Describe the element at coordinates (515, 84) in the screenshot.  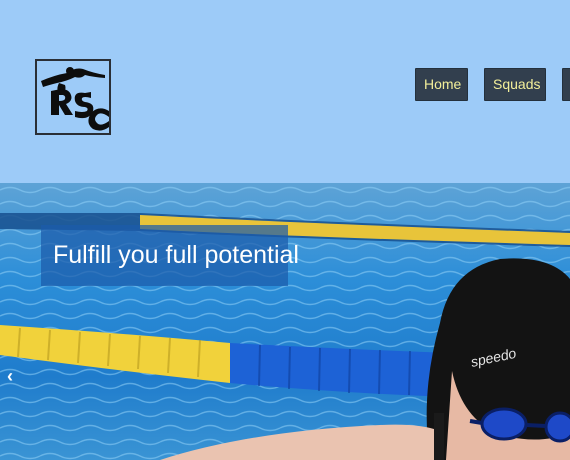
I see `nav-squads-button: Squads` at that location.